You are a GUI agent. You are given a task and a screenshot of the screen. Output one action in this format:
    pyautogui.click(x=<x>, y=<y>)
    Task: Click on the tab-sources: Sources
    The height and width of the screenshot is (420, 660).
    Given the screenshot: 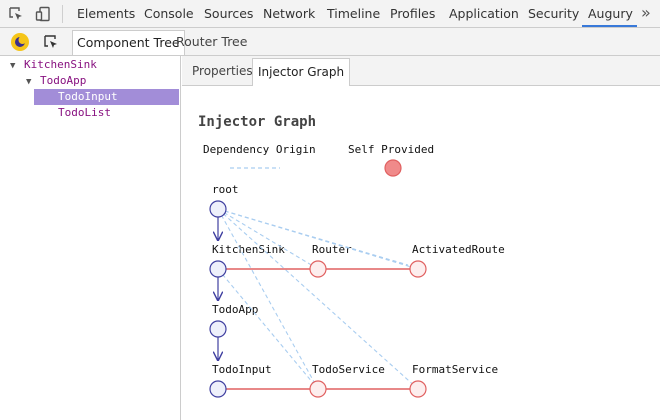 What is the action you would take?
    pyautogui.click(x=228, y=14)
    